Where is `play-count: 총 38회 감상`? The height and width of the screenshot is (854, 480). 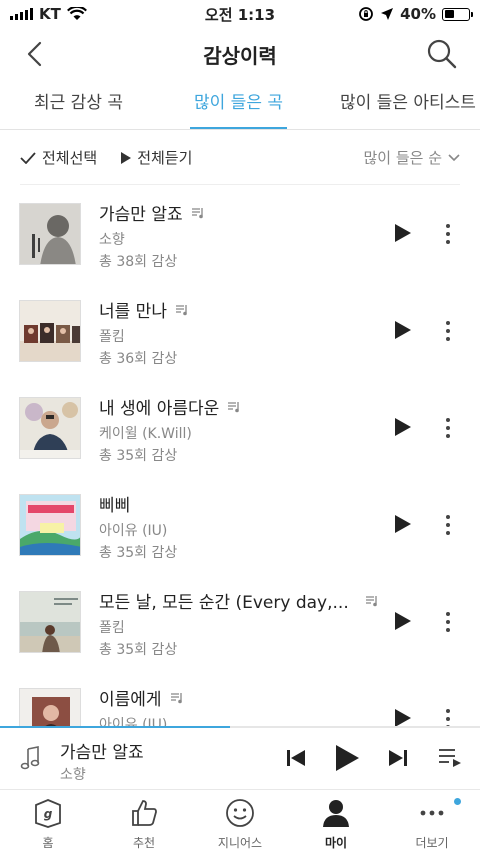
play-count: 총 38회 감상 is located at coordinates (138, 262).